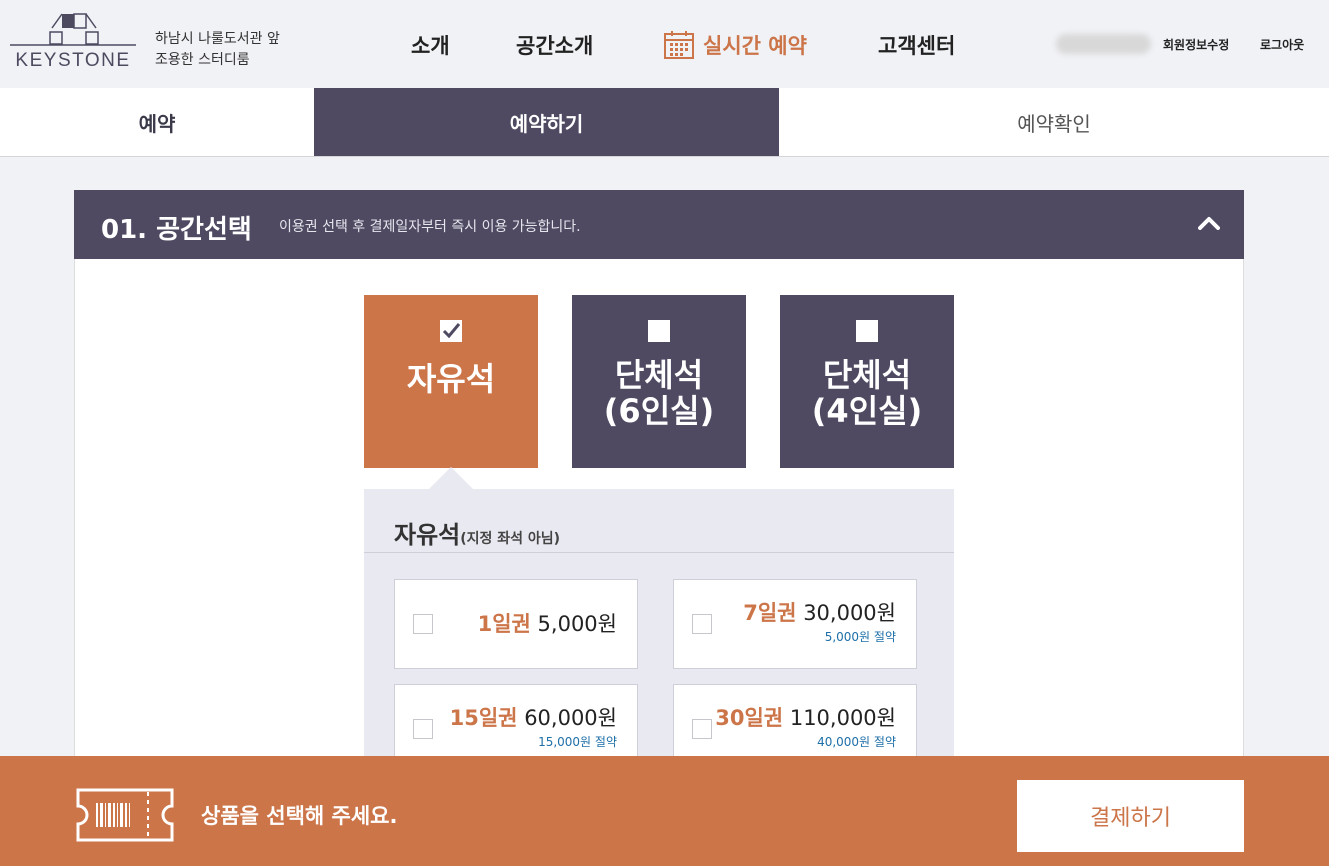 The width and height of the screenshot is (1329, 866). What do you see at coordinates (860, 637) in the screenshot?
I see `plan-savings: 5,000원 절약` at bounding box center [860, 637].